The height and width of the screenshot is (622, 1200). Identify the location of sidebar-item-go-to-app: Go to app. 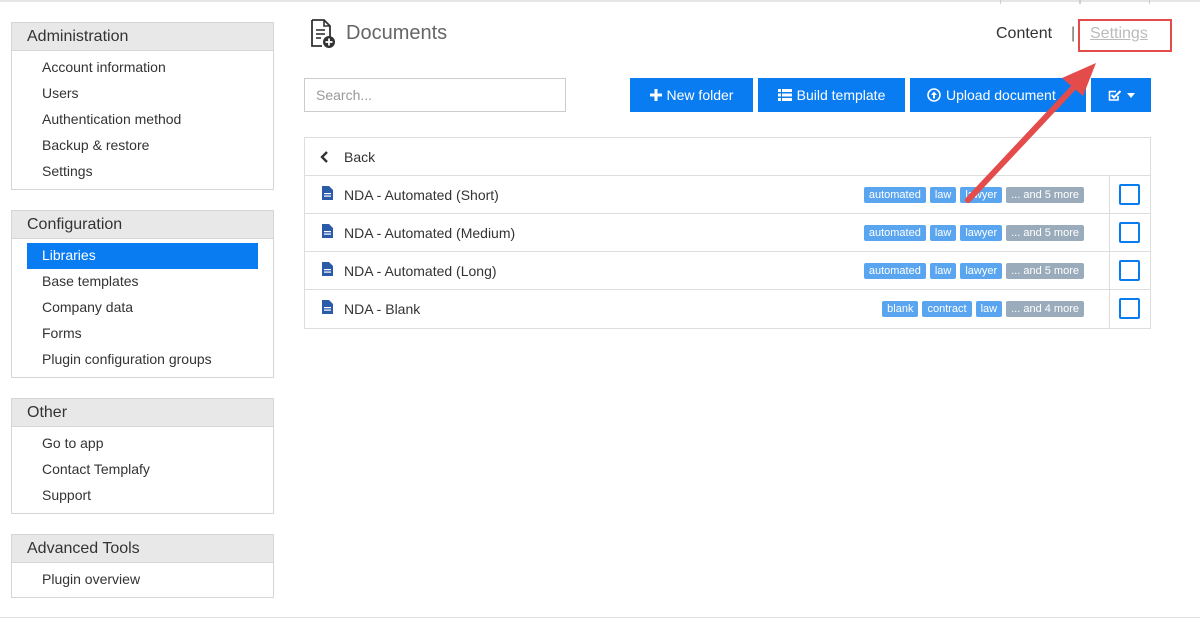
(142, 444).